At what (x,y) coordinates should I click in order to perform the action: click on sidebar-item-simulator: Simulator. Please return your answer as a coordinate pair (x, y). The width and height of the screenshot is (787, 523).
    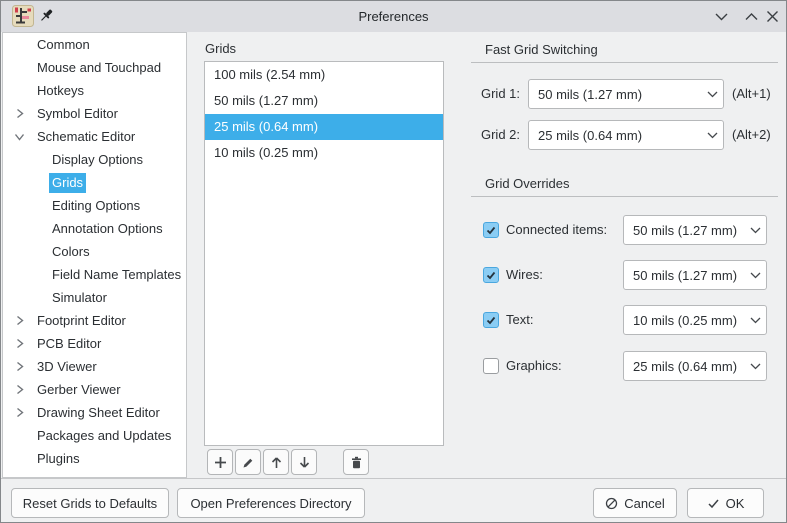
    Looking at the image, I should click on (94, 297).